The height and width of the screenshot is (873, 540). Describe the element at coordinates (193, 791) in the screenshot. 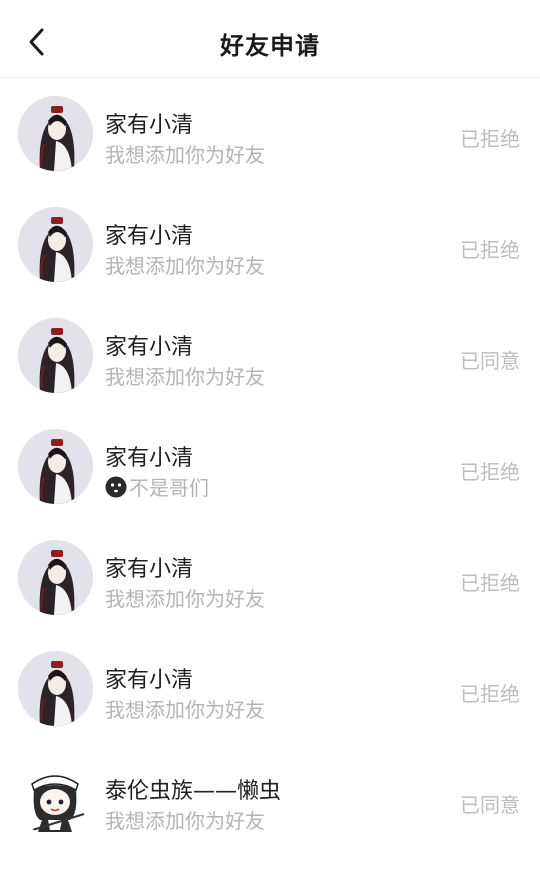

I see `requester-name: 泰伦虫族——懒虫` at that location.